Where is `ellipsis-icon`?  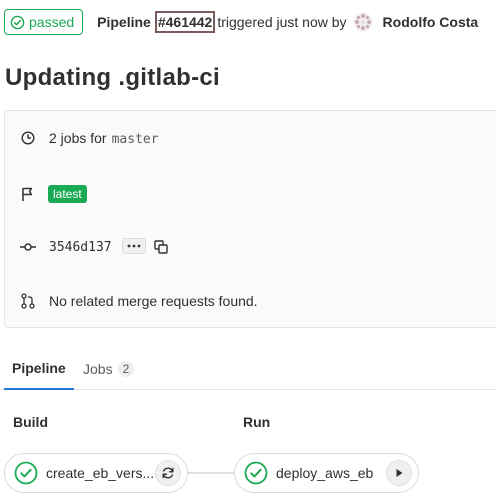 ellipsis-icon is located at coordinates (134, 246).